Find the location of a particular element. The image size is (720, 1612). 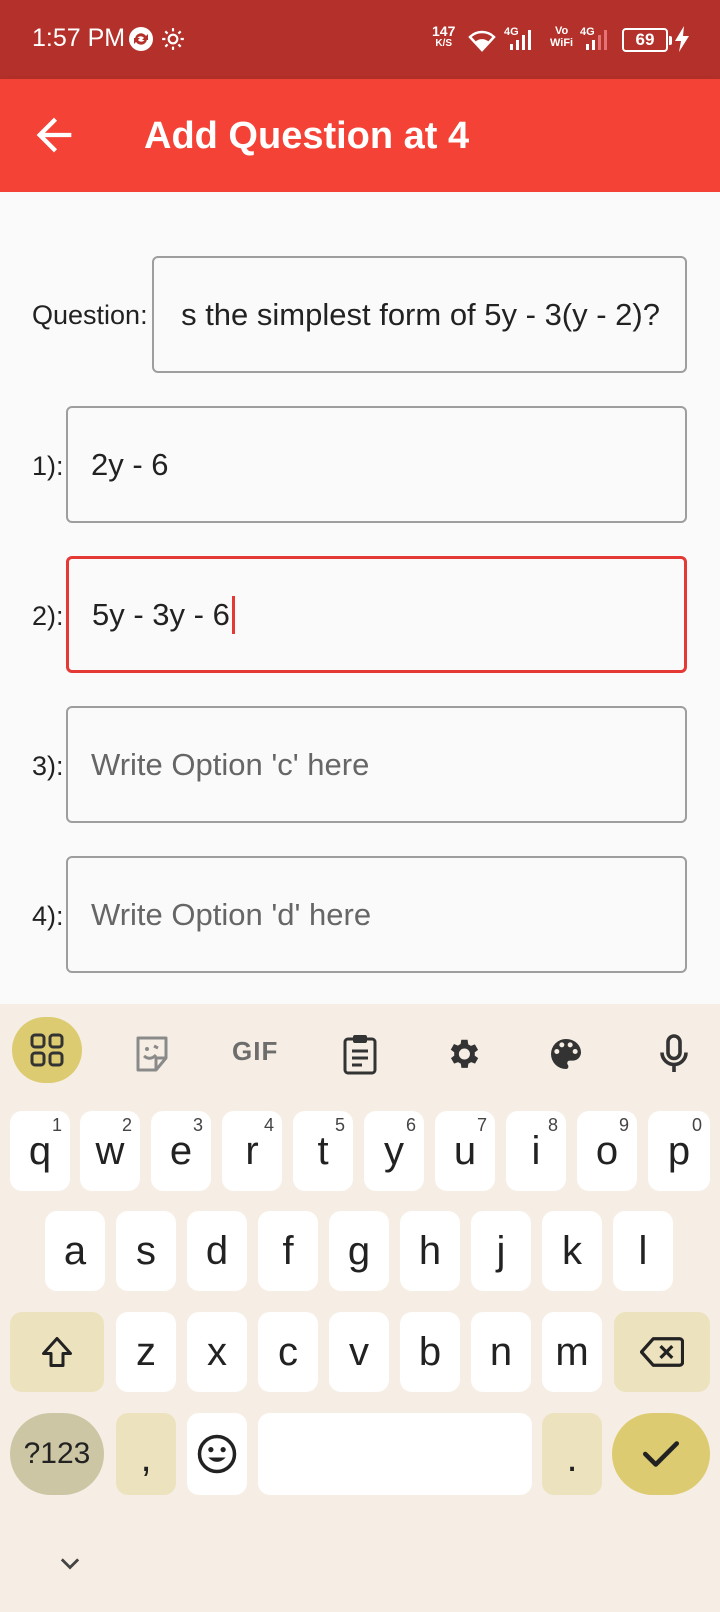

clipboard-button is located at coordinates (360, 1054).